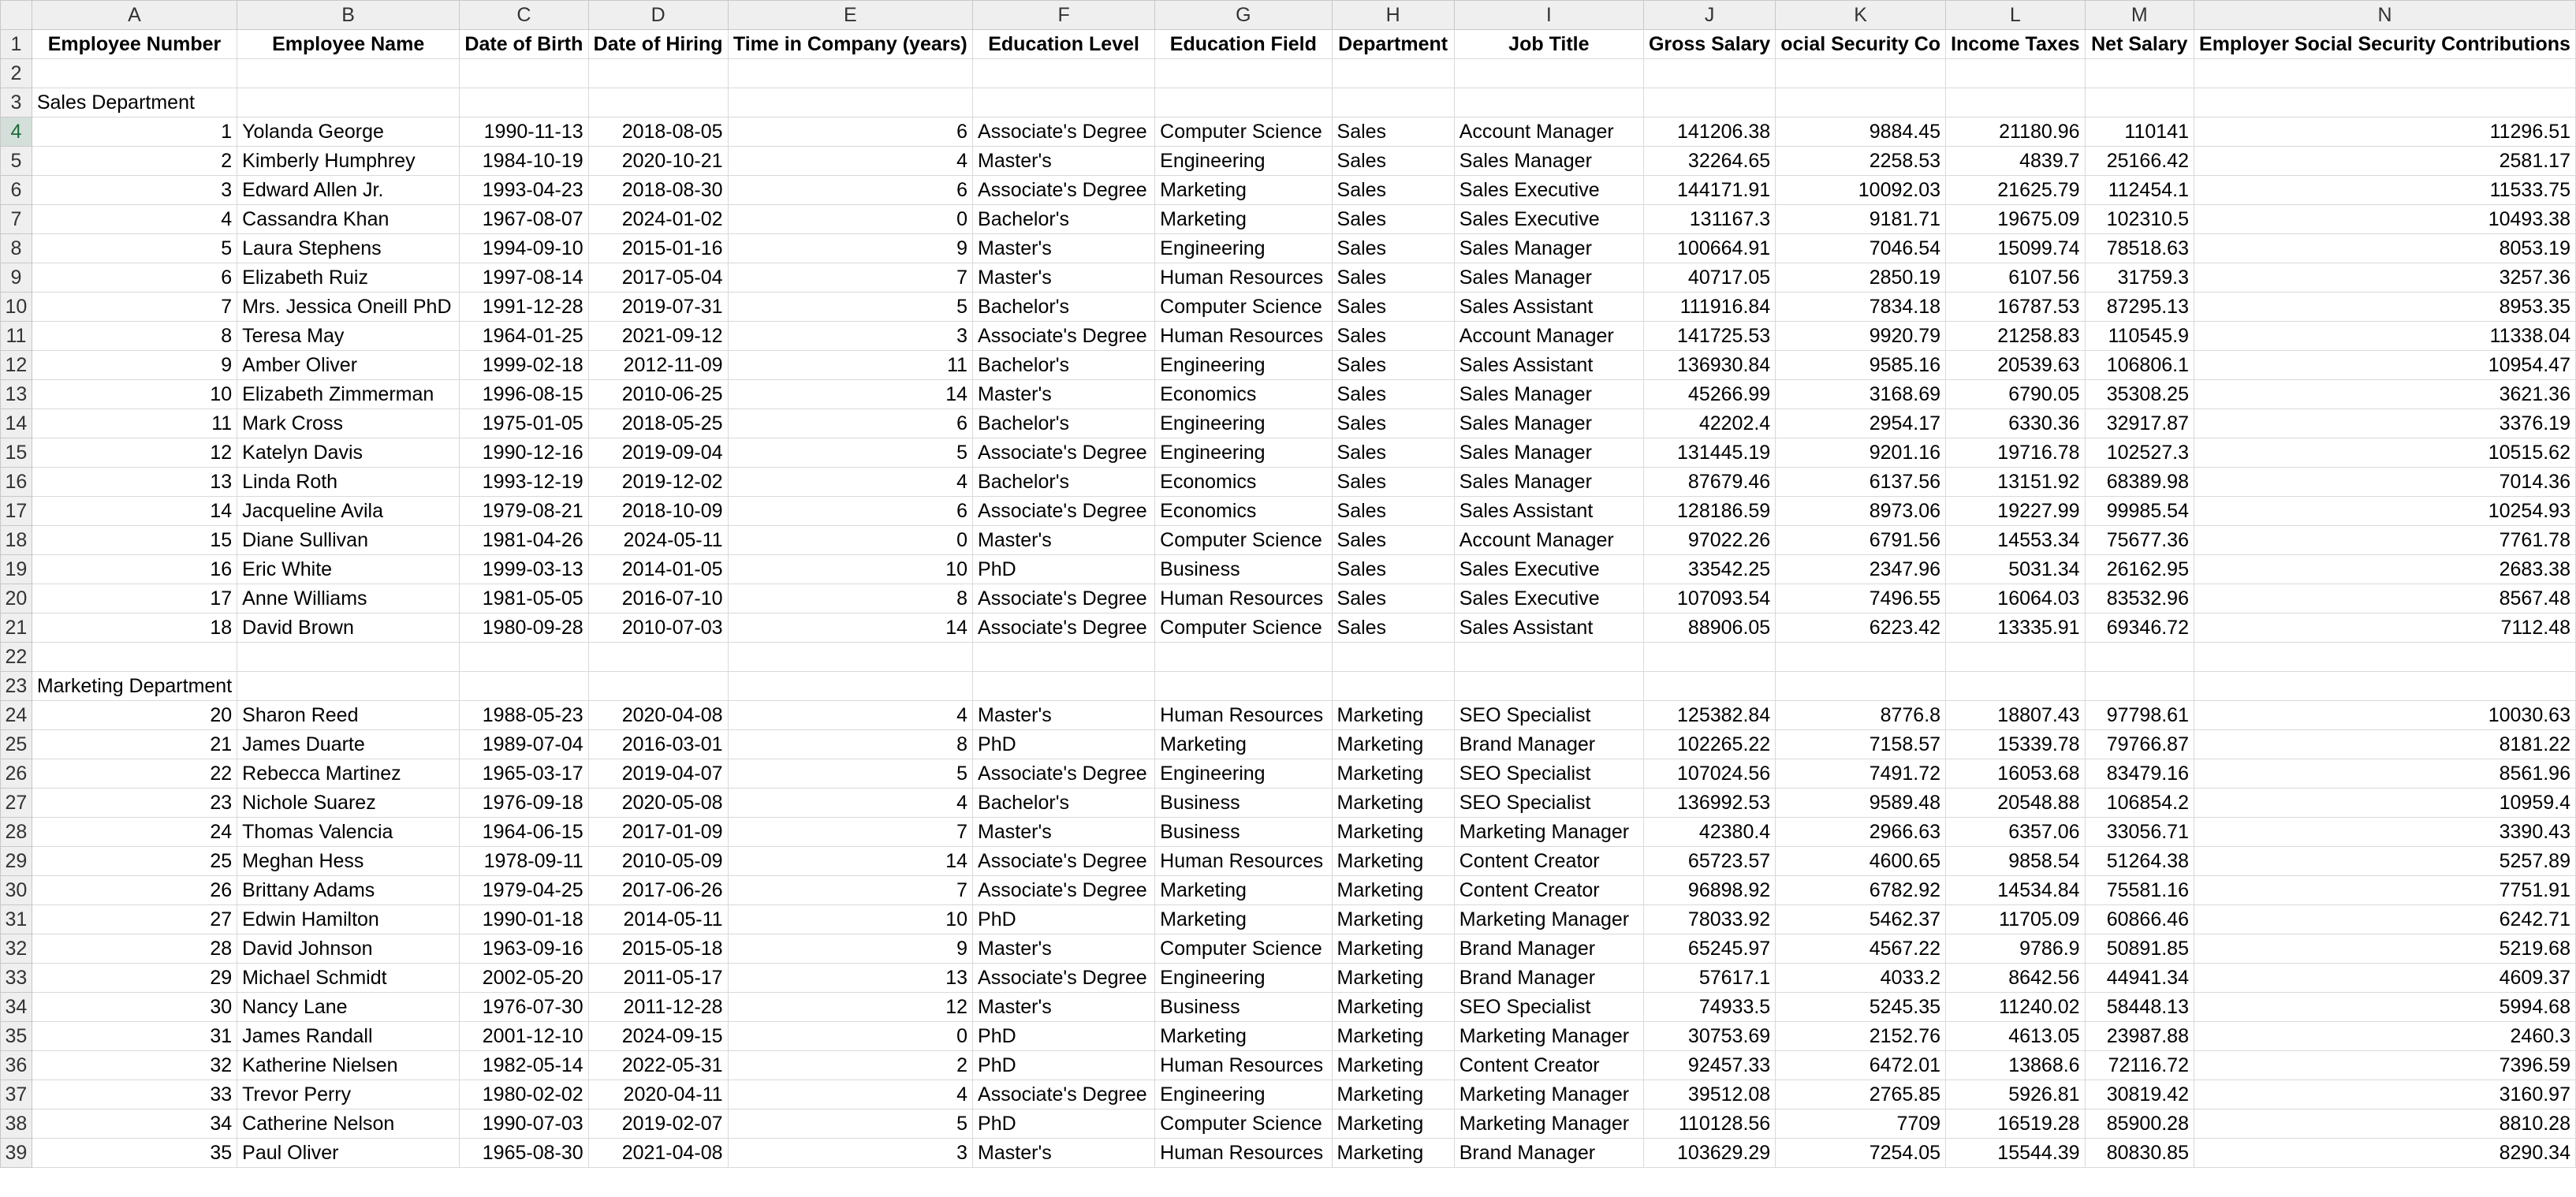 This screenshot has width=2576, height=1197. I want to click on cell-n: 2581.17, so click(2385, 161).